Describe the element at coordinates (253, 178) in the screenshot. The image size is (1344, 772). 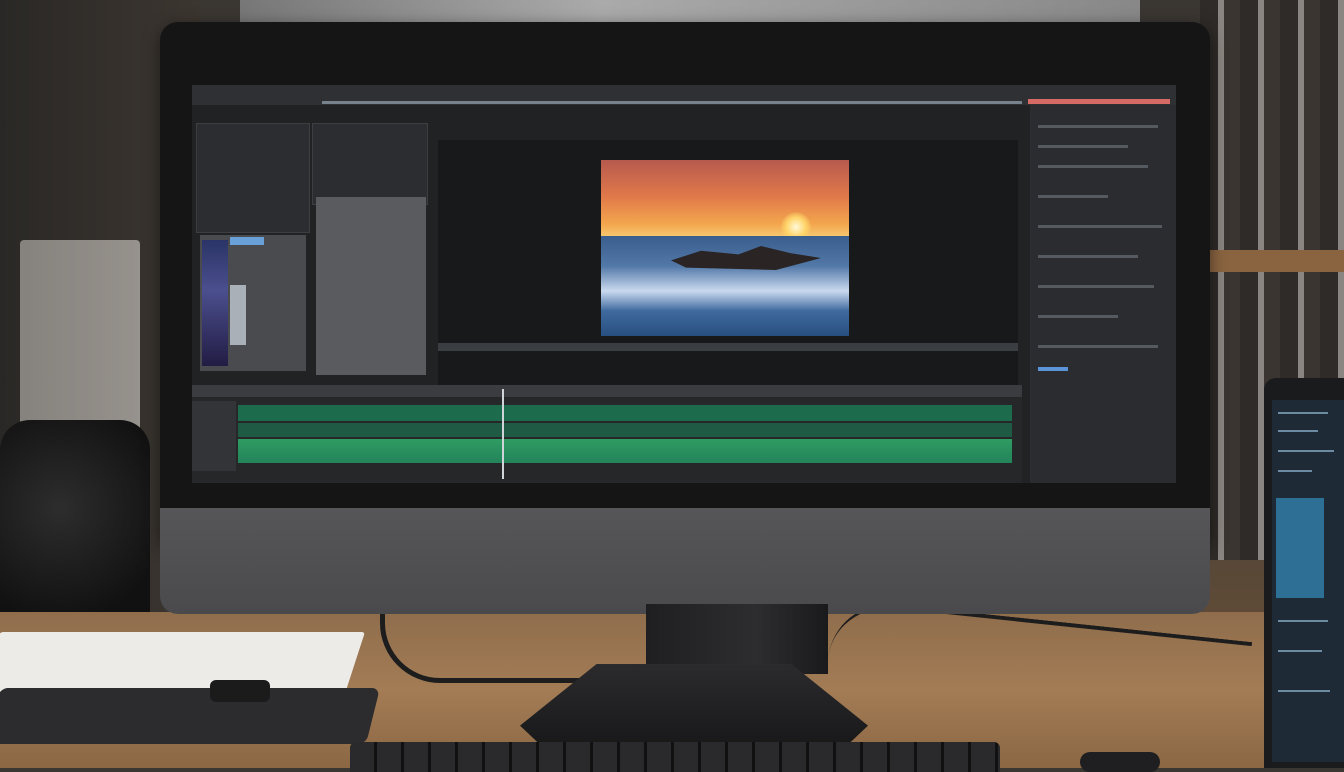
I see `project-panel` at that location.